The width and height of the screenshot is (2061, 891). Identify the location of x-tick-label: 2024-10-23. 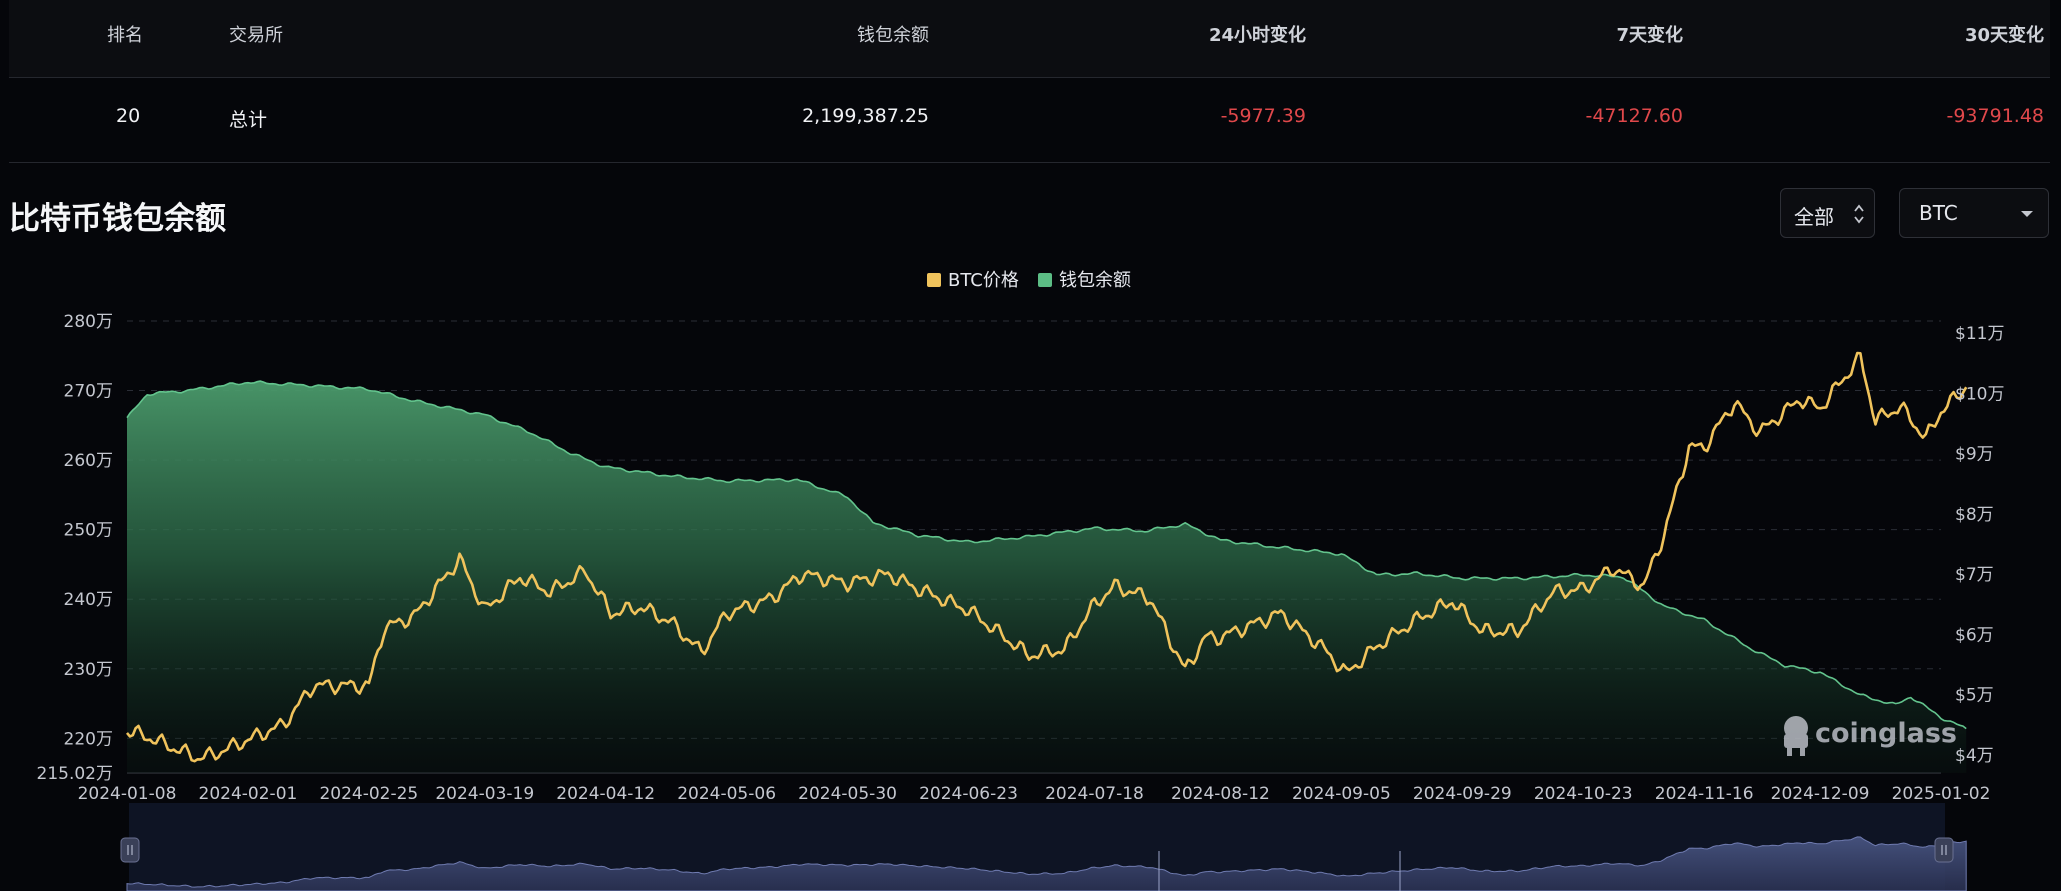
(1583, 794).